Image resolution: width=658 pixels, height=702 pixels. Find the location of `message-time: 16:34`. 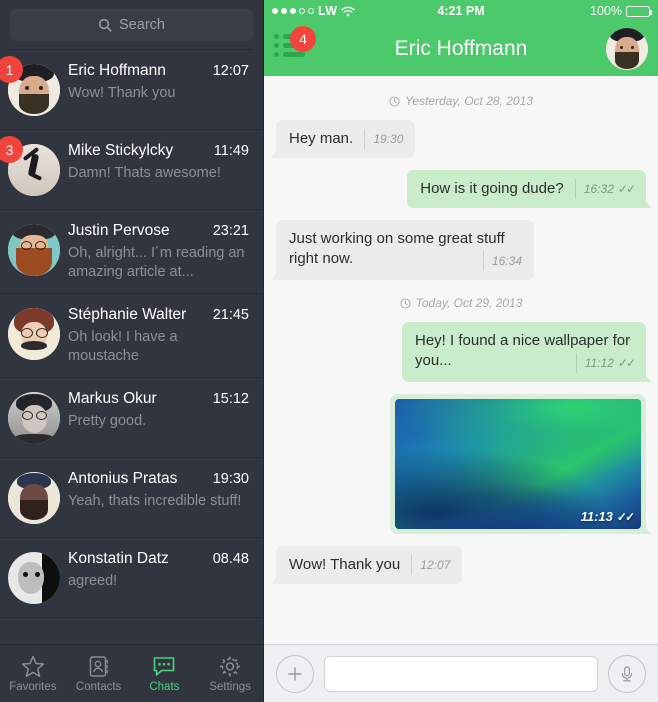

message-time: 16:34 is located at coordinates (506, 261).